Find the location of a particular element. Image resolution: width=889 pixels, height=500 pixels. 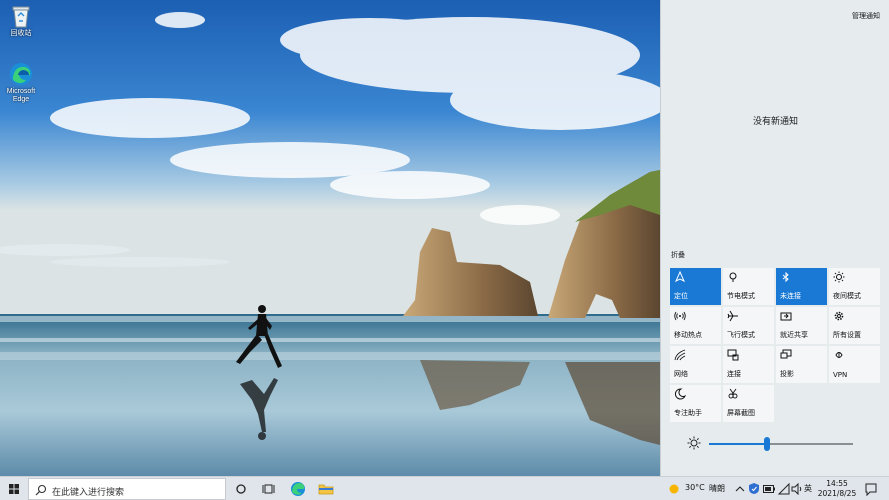

tile-mobile-hotspot: 移动热点 is located at coordinates (695, 325).